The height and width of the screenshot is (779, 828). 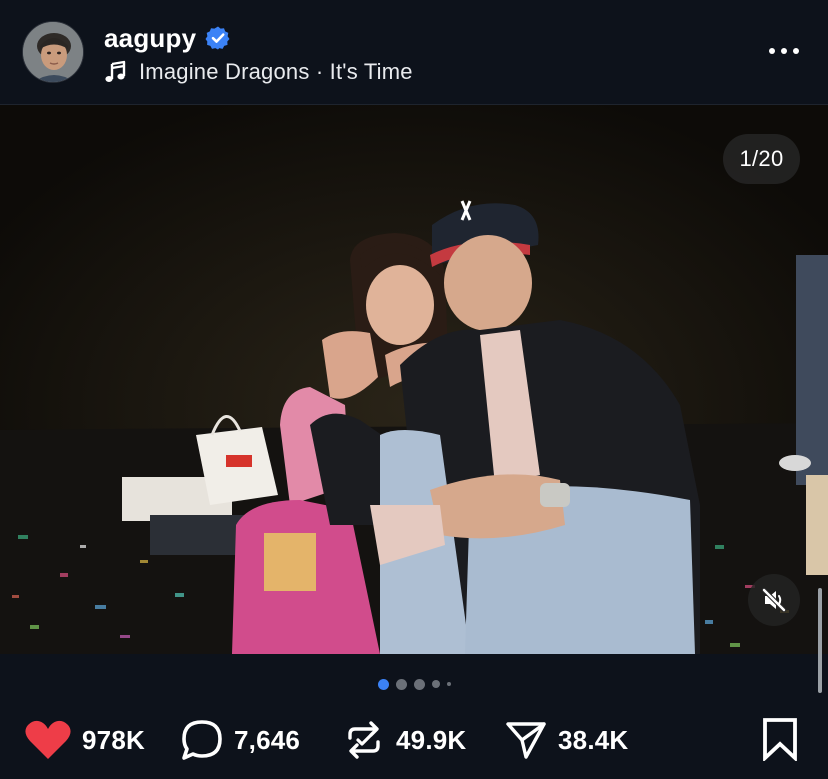 I want to click on repost-button: 49.9K, so click(x=404, y=740).